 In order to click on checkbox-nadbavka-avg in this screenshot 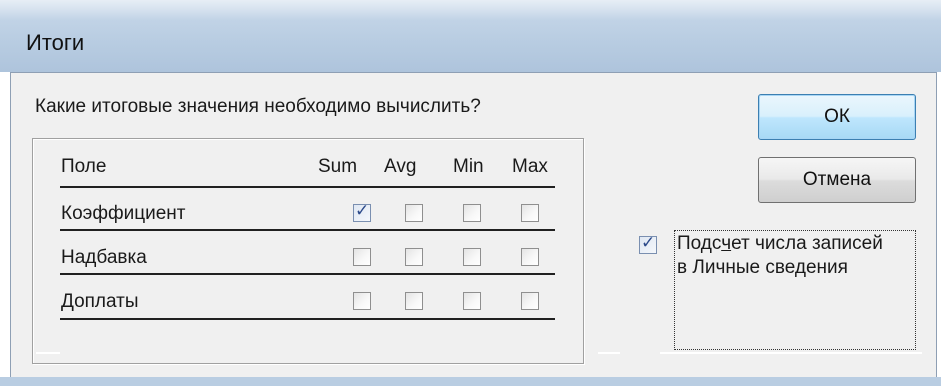, I will do `click(414, 257)`.